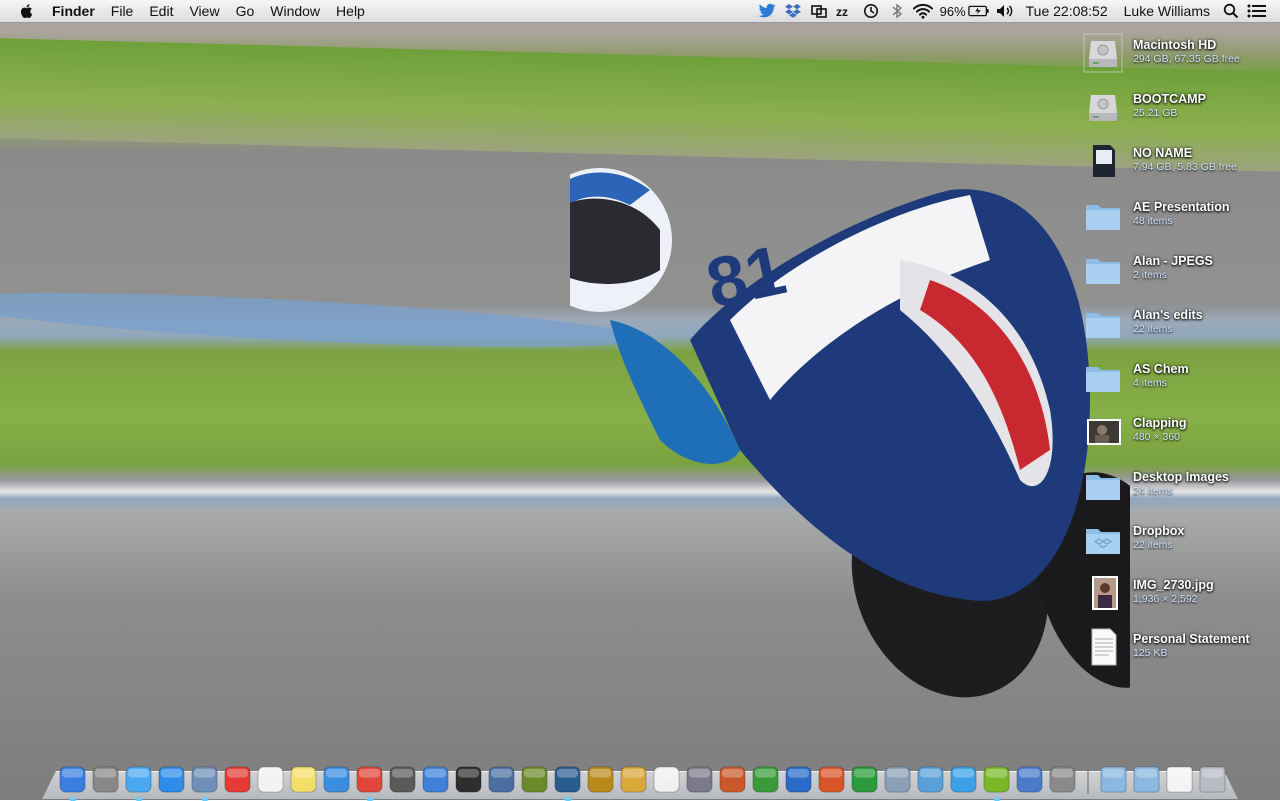 Image resolution: width=1280 pixels, height=801 pixels. I want to click on stickies-icon, so click(303, 779).